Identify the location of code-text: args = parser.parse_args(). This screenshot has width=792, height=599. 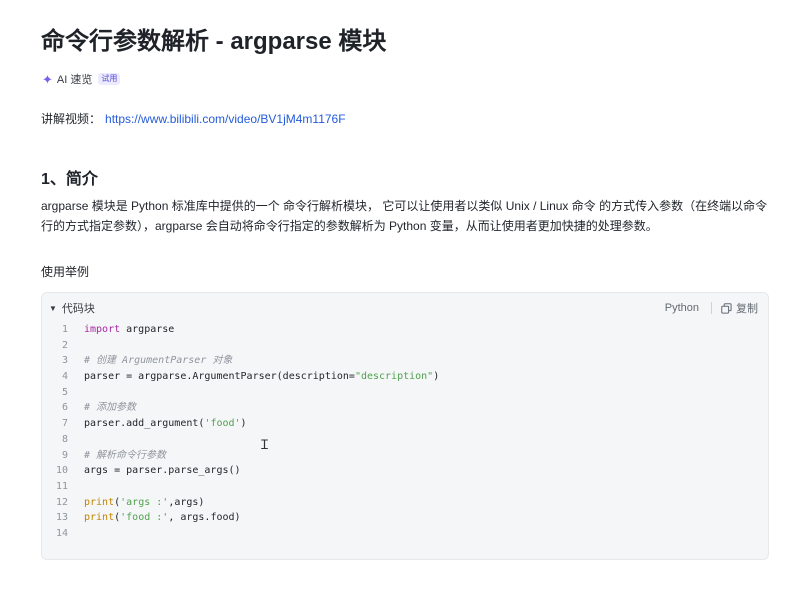
(162, 471).